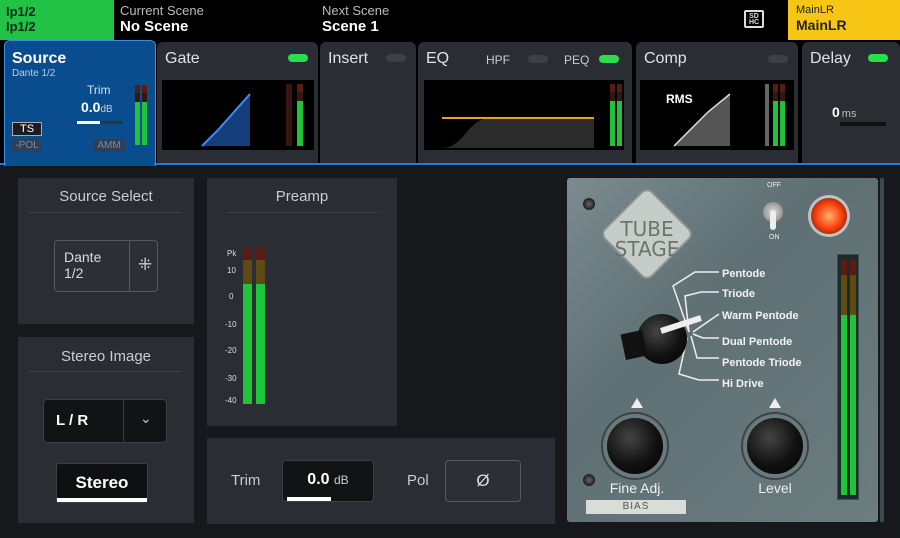 Image resolution: width=900 pixels, height=538 pixels. I want to click on comp-curve, so click(702, 120).